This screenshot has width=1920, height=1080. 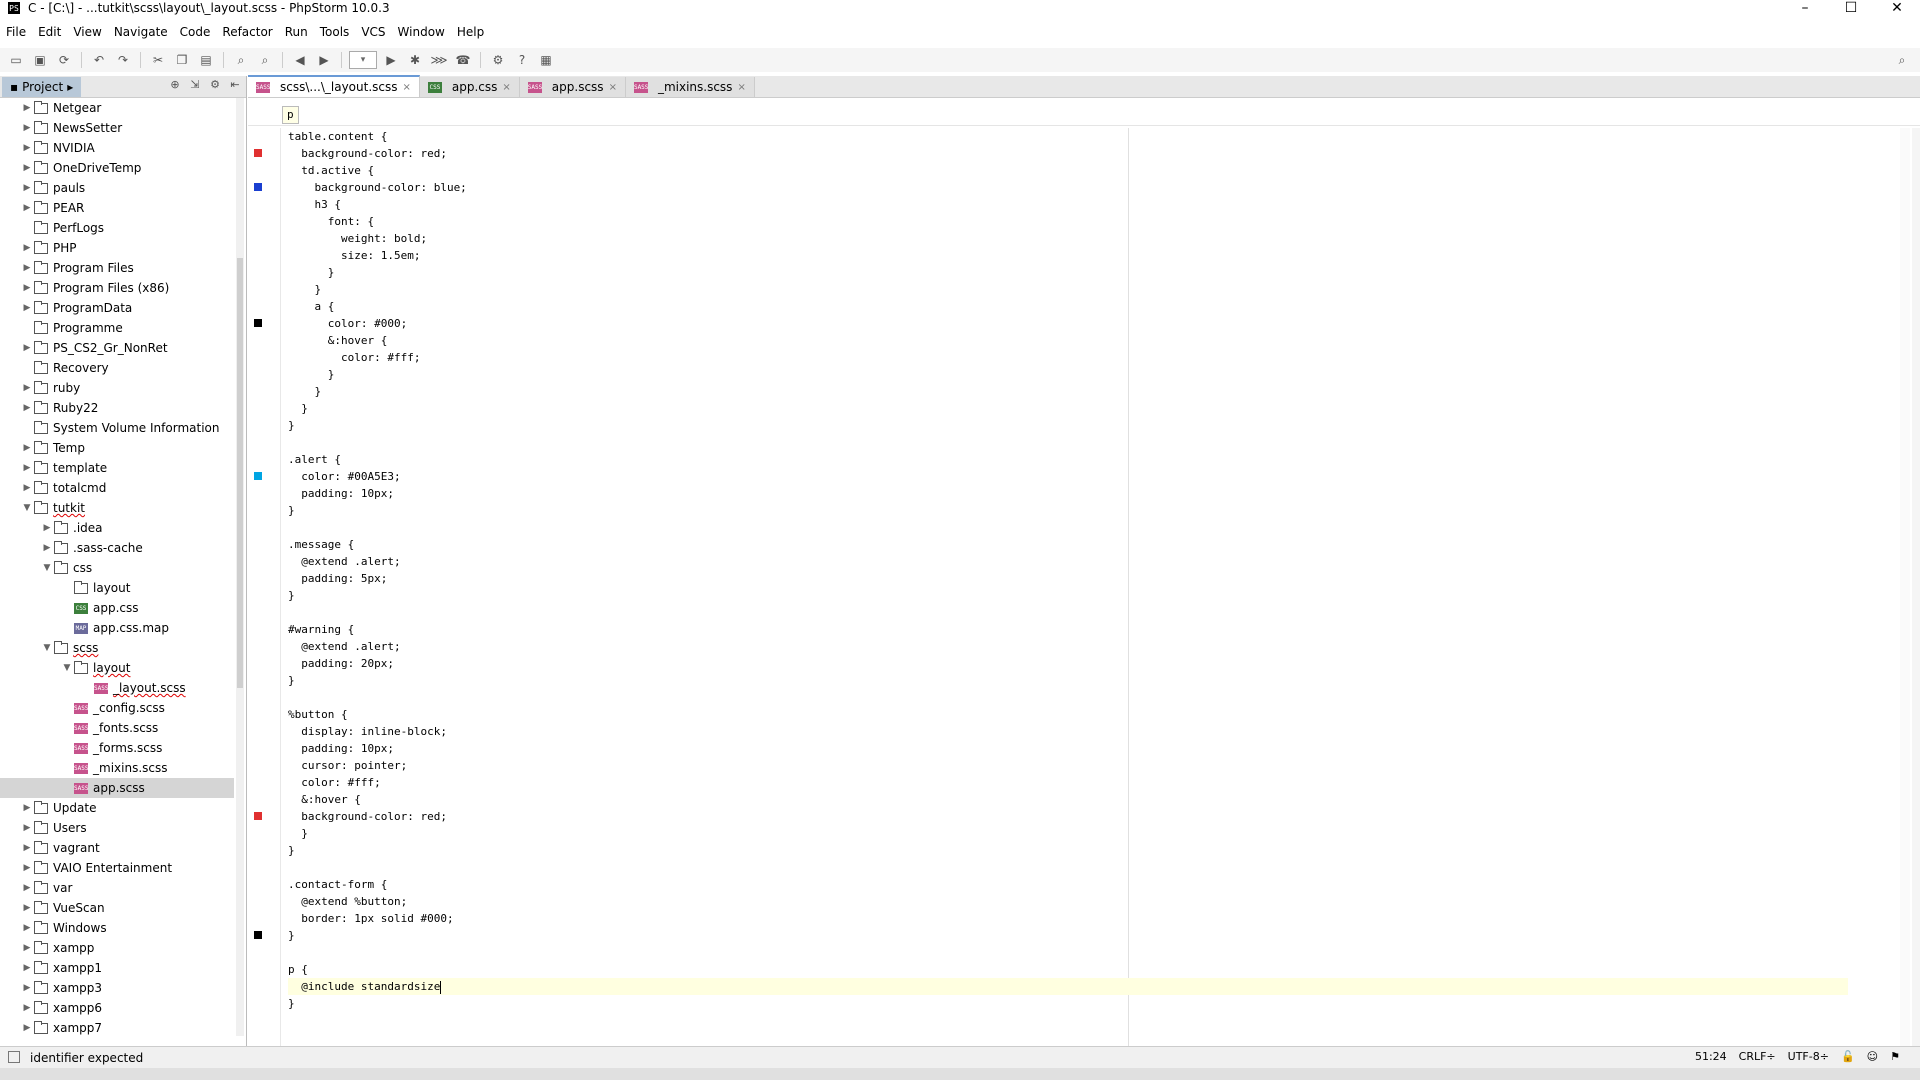 I want to click on tree-item: ▶ xampp3, so click(x=117, y=988).